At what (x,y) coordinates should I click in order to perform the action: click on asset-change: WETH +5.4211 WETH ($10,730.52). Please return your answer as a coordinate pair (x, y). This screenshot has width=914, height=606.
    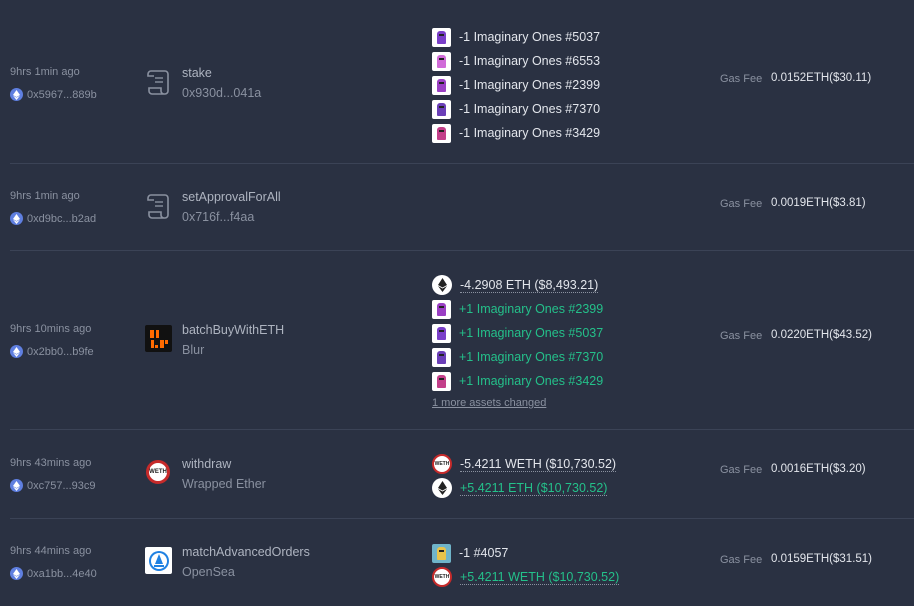
    Looking at the image, I should click on (526, 577).